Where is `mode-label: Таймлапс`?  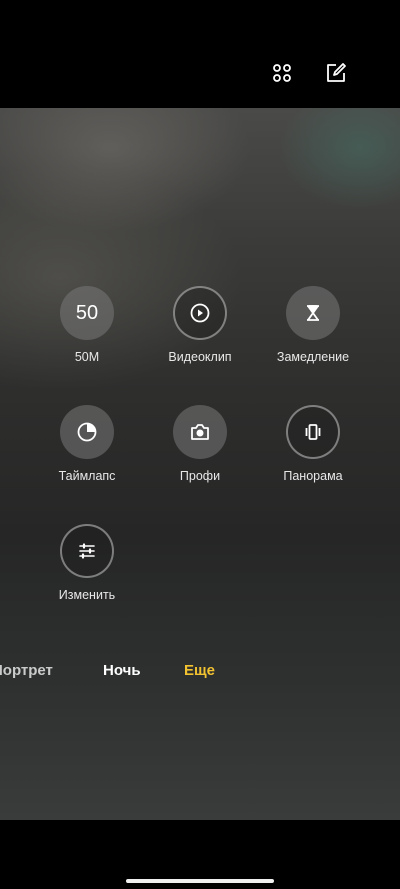
mode-label: Таймлапс is located at coordinates (87, 476).